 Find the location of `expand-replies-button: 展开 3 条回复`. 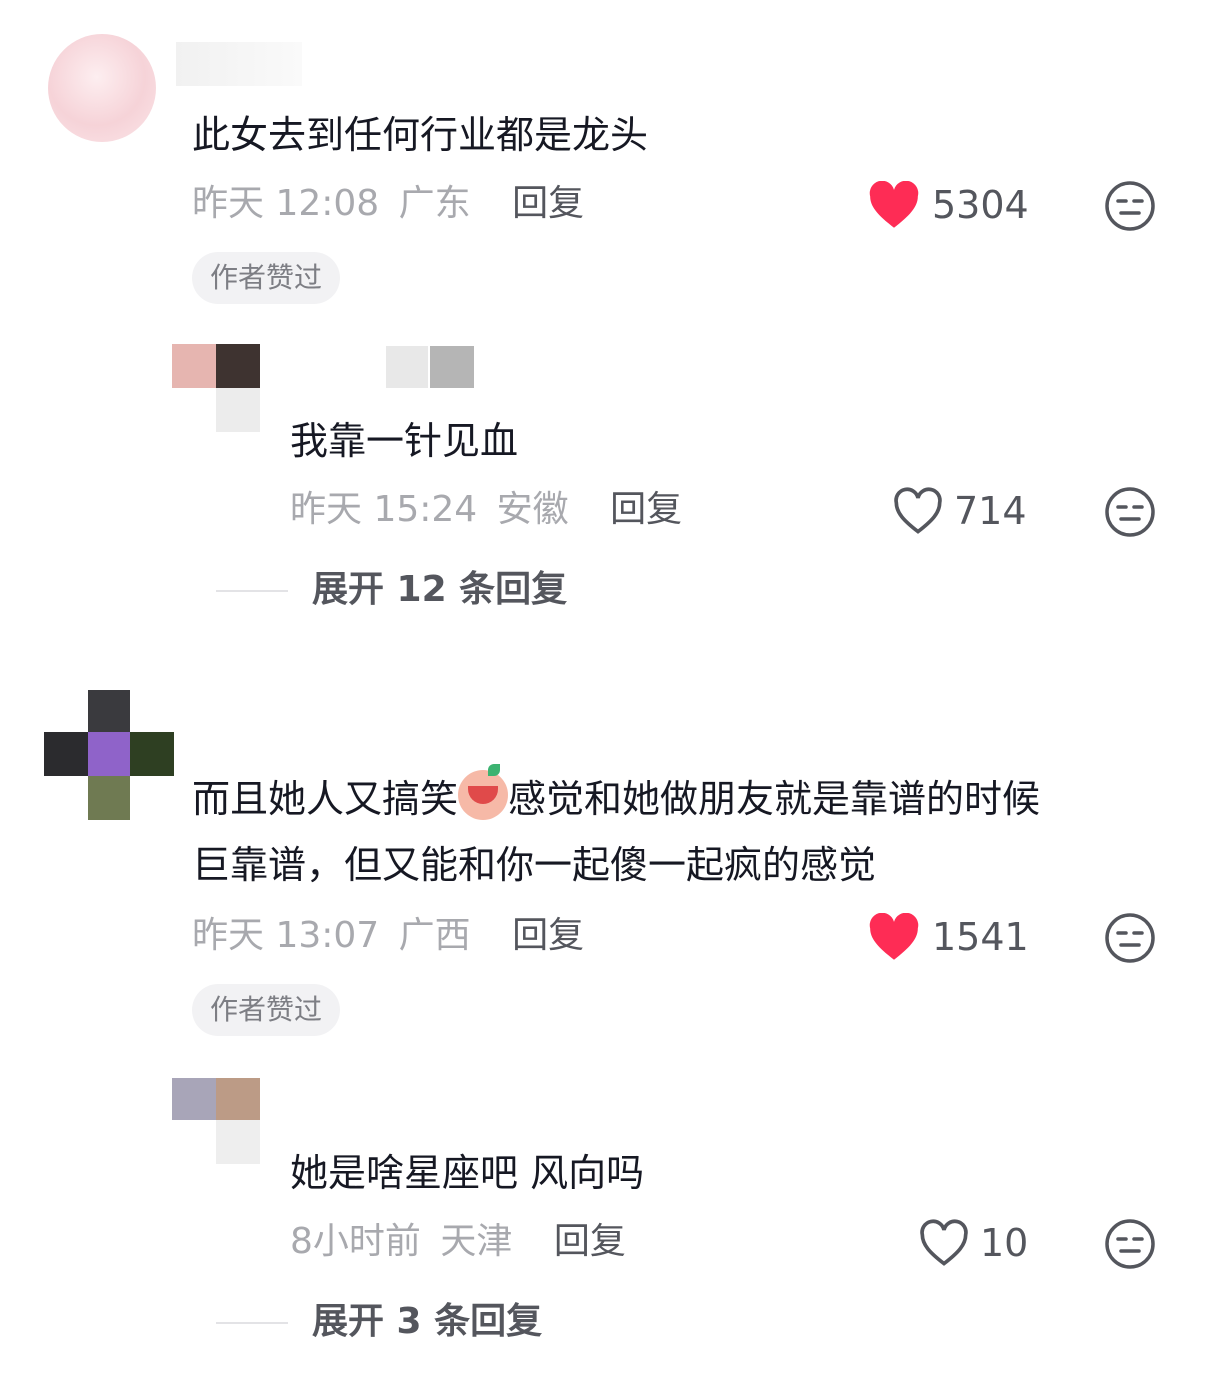

expand-replies-button: 展开 3 条回复 is located at coordinates (427, 1322).